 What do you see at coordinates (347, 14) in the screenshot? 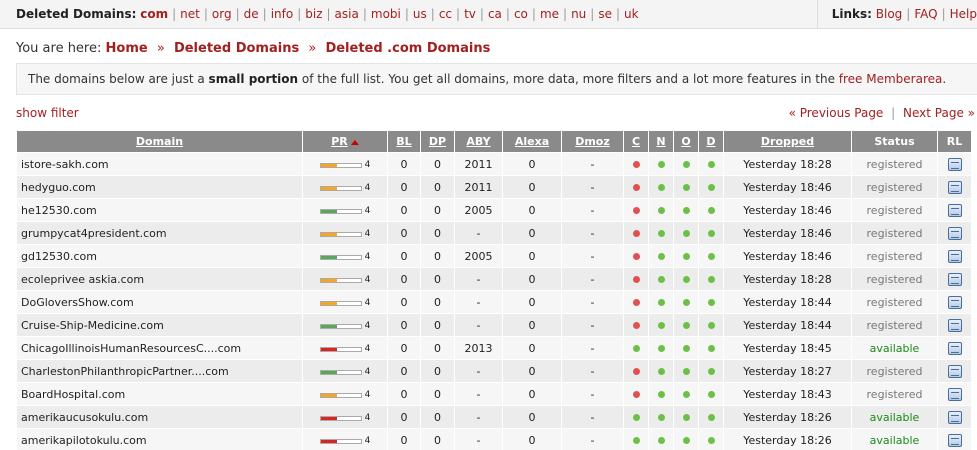
I see `tld-link-asia: asia` at bounding box center [347, 14].